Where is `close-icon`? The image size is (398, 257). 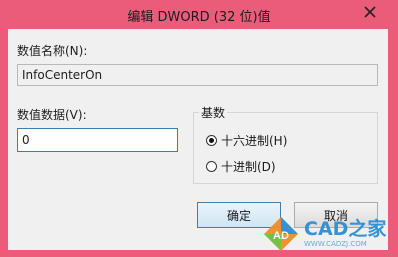
close-icon is located at coordinates (370, 12).